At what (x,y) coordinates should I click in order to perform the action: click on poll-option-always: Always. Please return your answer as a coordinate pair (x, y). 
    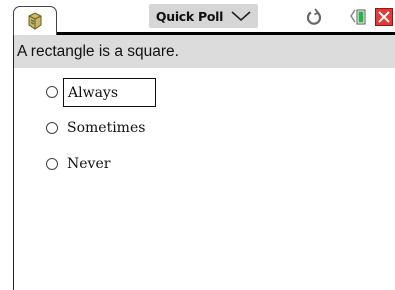
    Looking at the image, I should click on (101, 92).